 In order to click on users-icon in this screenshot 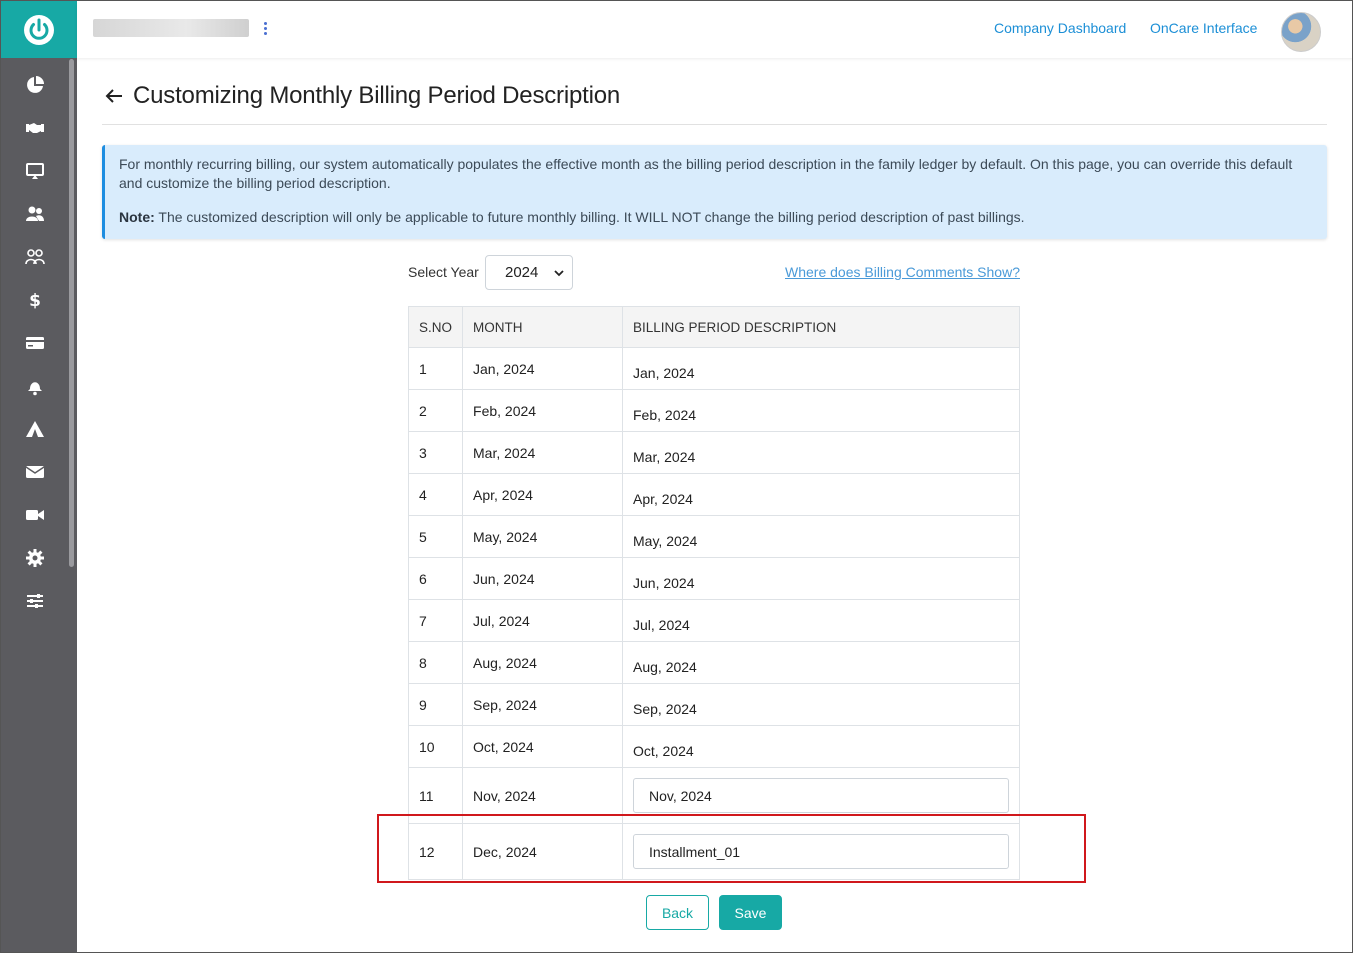, I will do `click(35, 213)`.